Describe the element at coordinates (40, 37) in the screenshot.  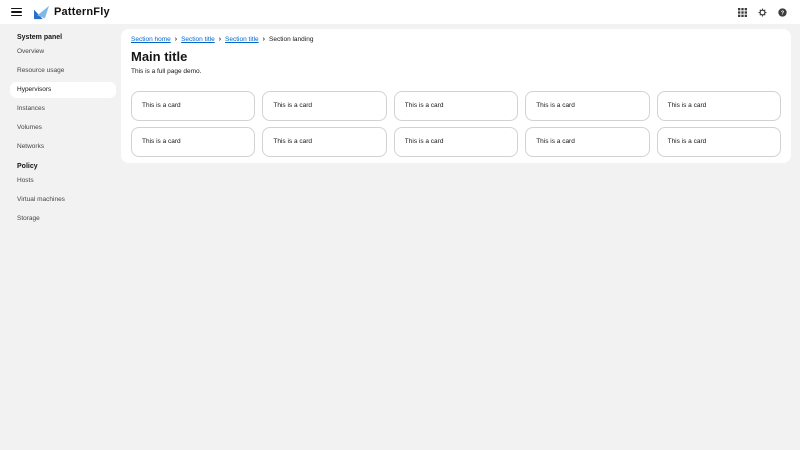
I see `nav-group-system-panel: System panel` at that location.